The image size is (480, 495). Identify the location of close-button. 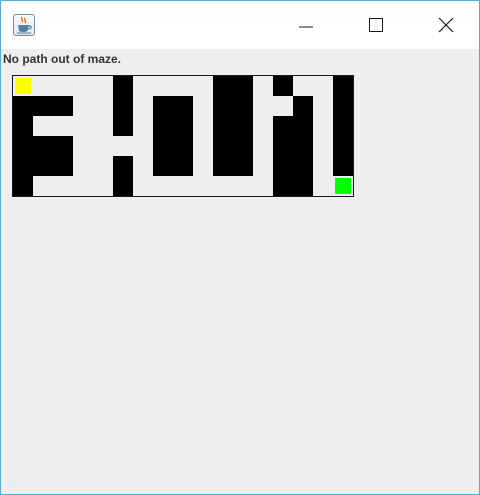
(445, 25).